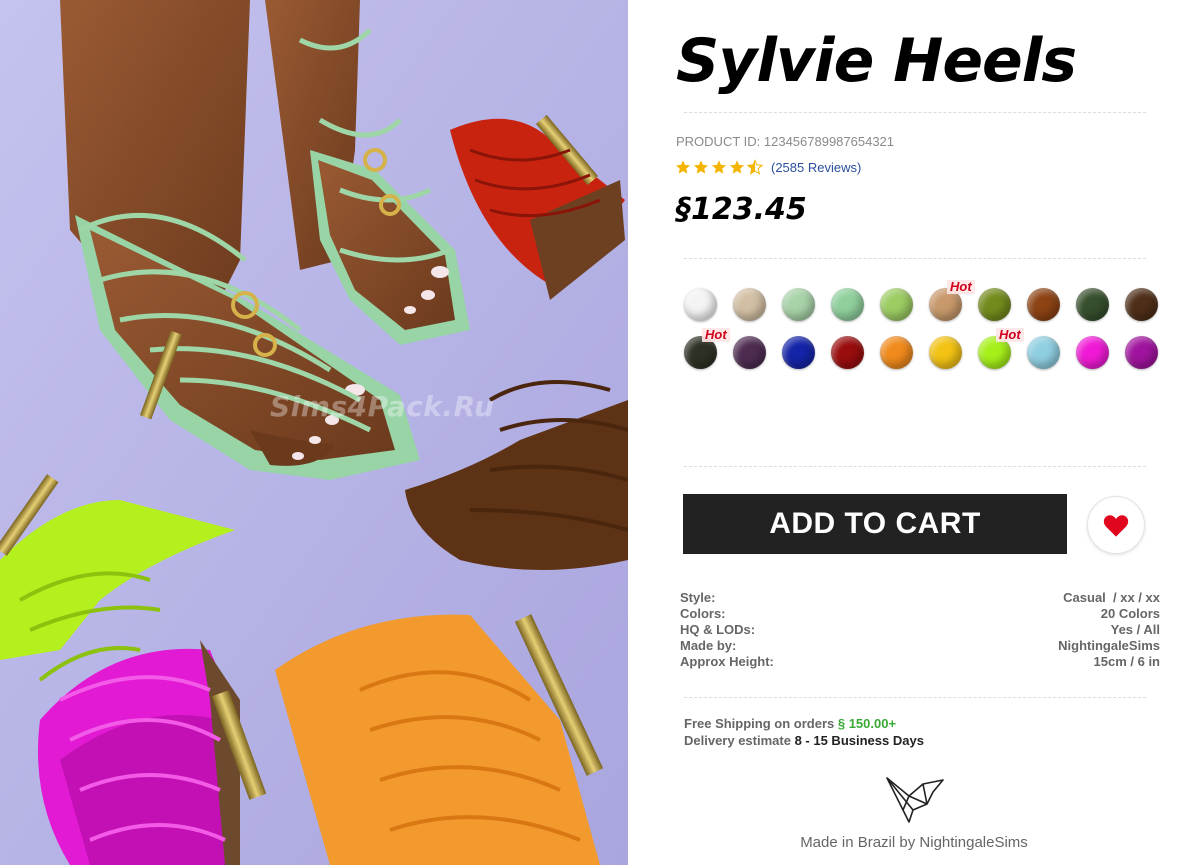 This screenshot has height=865, width=1200. Describe the element at coordinates (1130, 613) in the screenshot. I see `spec-value: 20 Colors` at that location.